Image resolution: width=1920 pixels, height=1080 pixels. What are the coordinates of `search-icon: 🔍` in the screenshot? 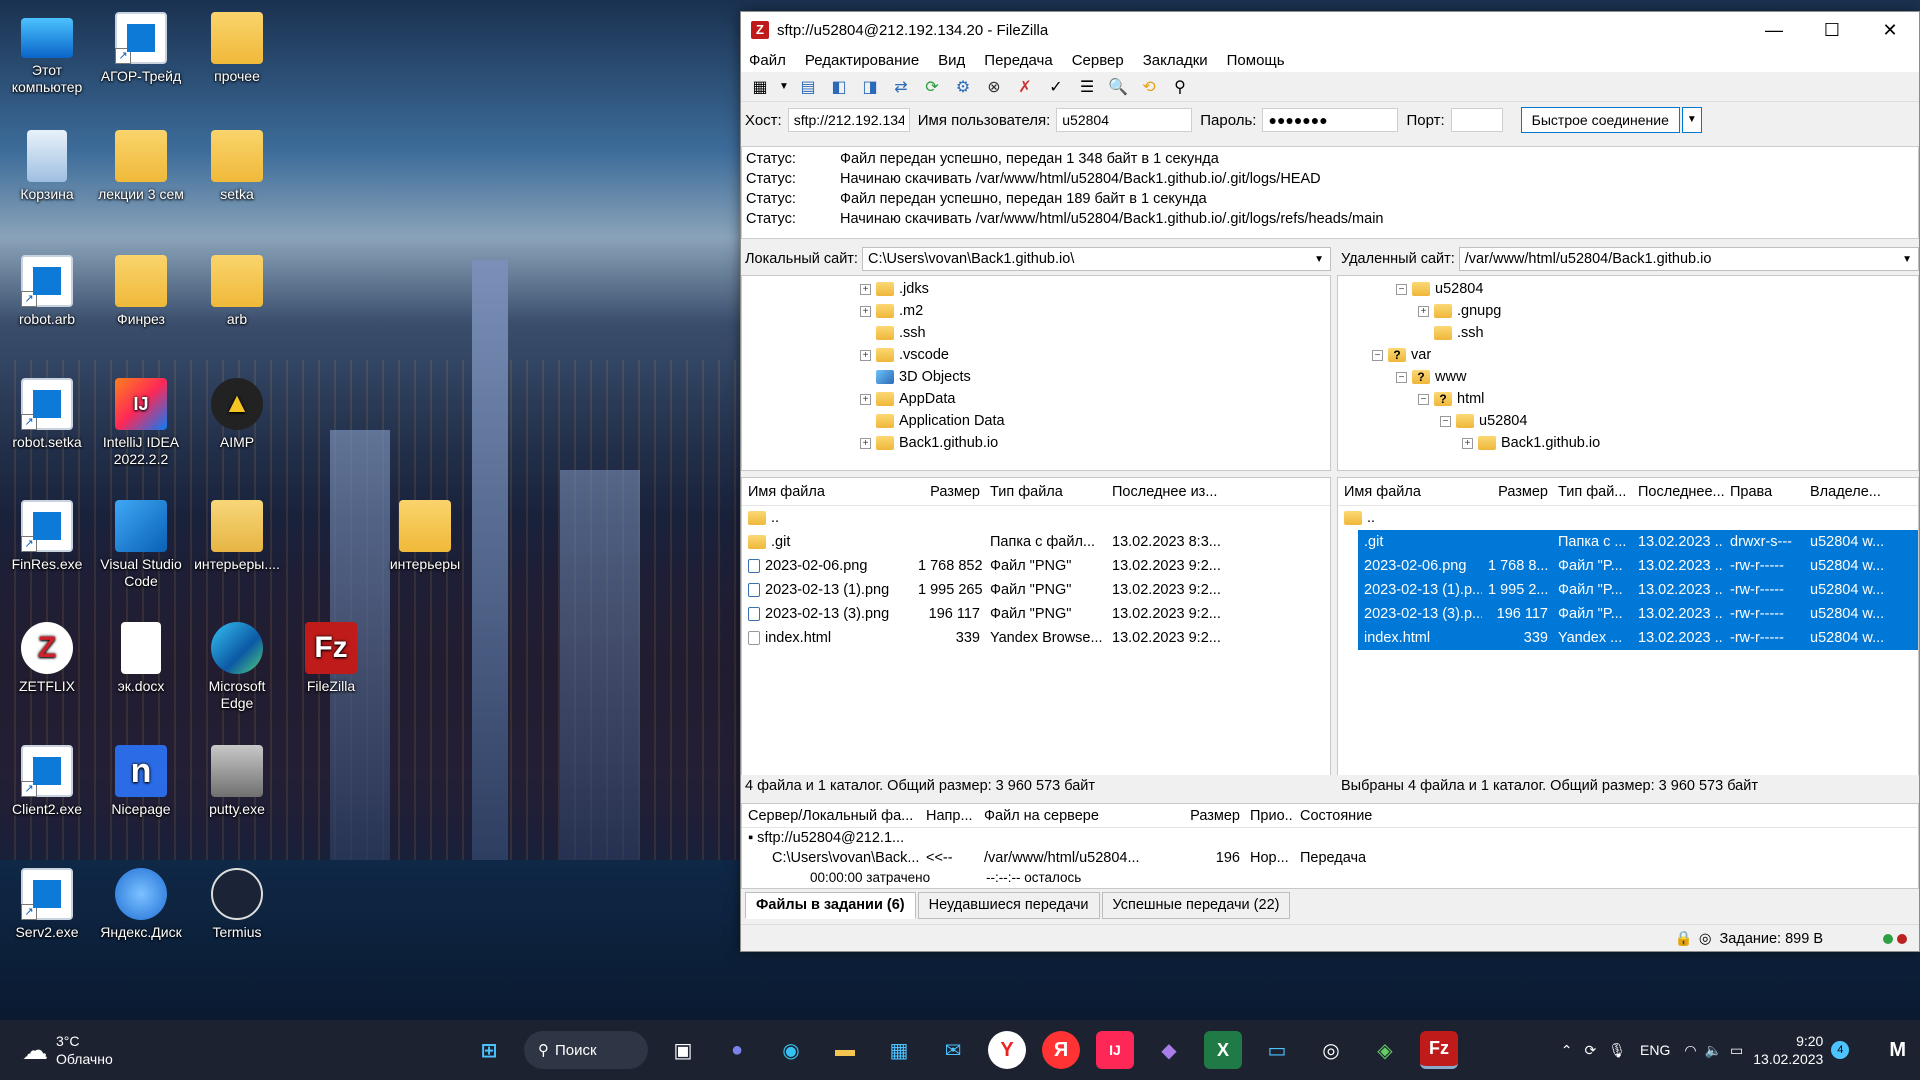 It's located at (1118, 87).